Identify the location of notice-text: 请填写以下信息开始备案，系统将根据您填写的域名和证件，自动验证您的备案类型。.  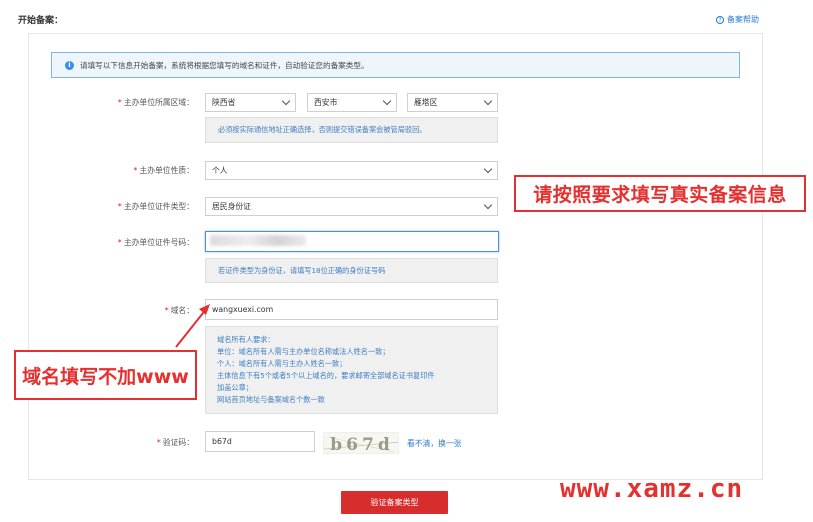
(224, 65).